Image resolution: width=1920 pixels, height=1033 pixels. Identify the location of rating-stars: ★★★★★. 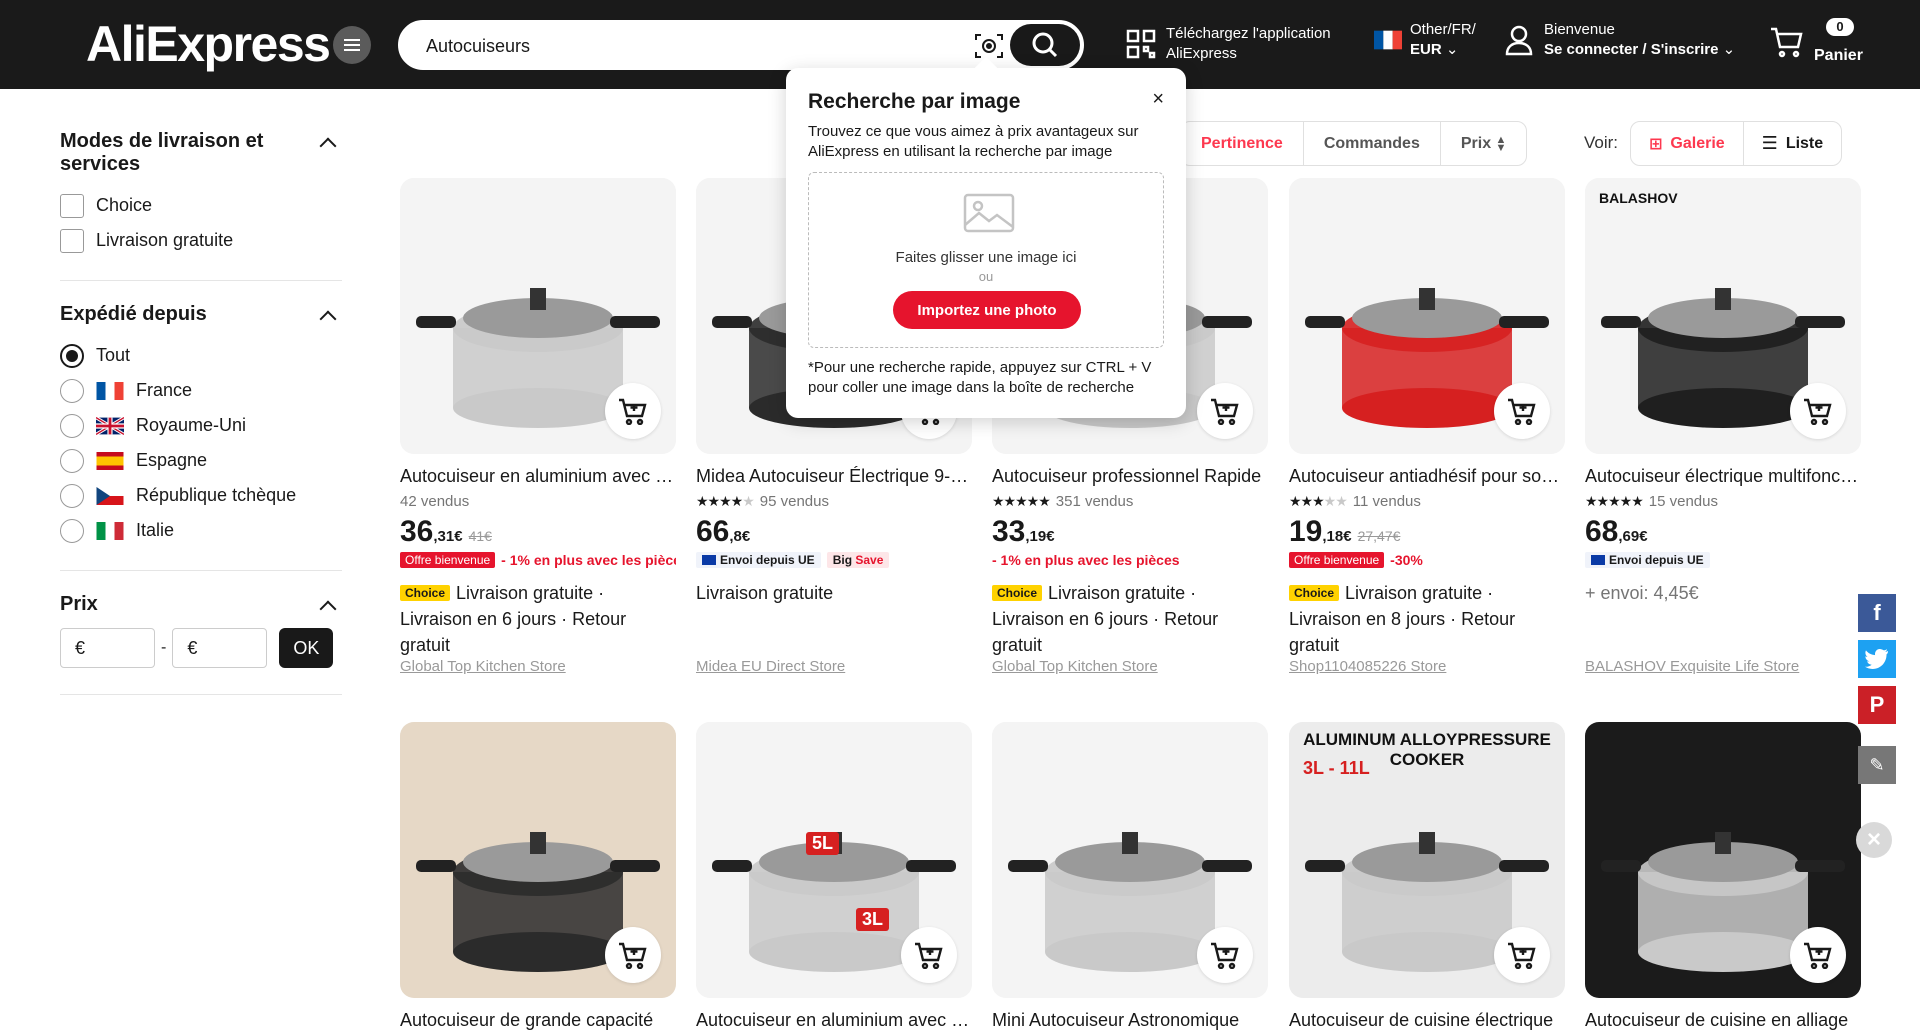
(1614, 501).